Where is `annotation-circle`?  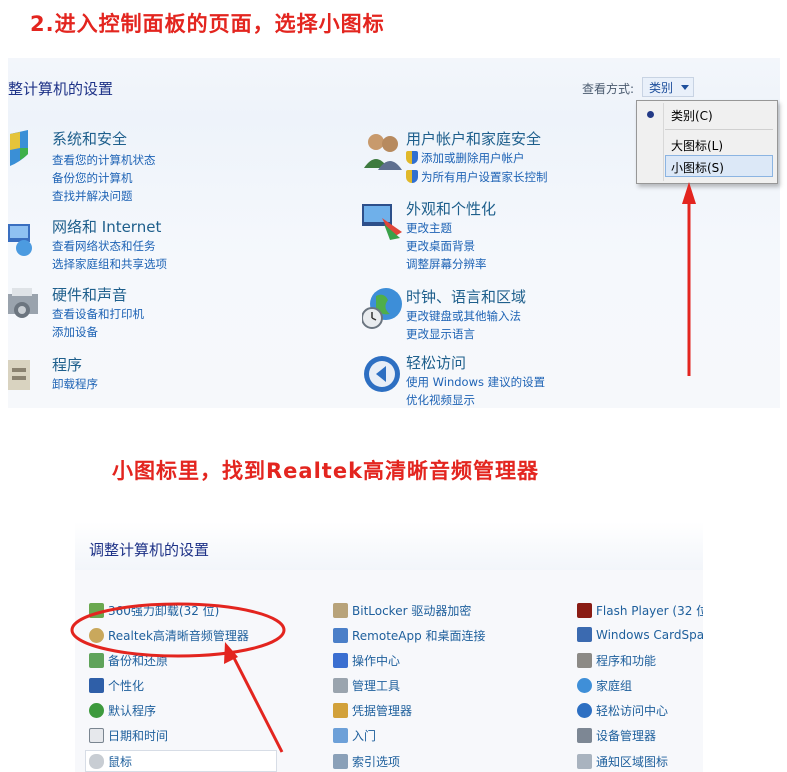
annotation-circle is located at coordinates (178, 630).